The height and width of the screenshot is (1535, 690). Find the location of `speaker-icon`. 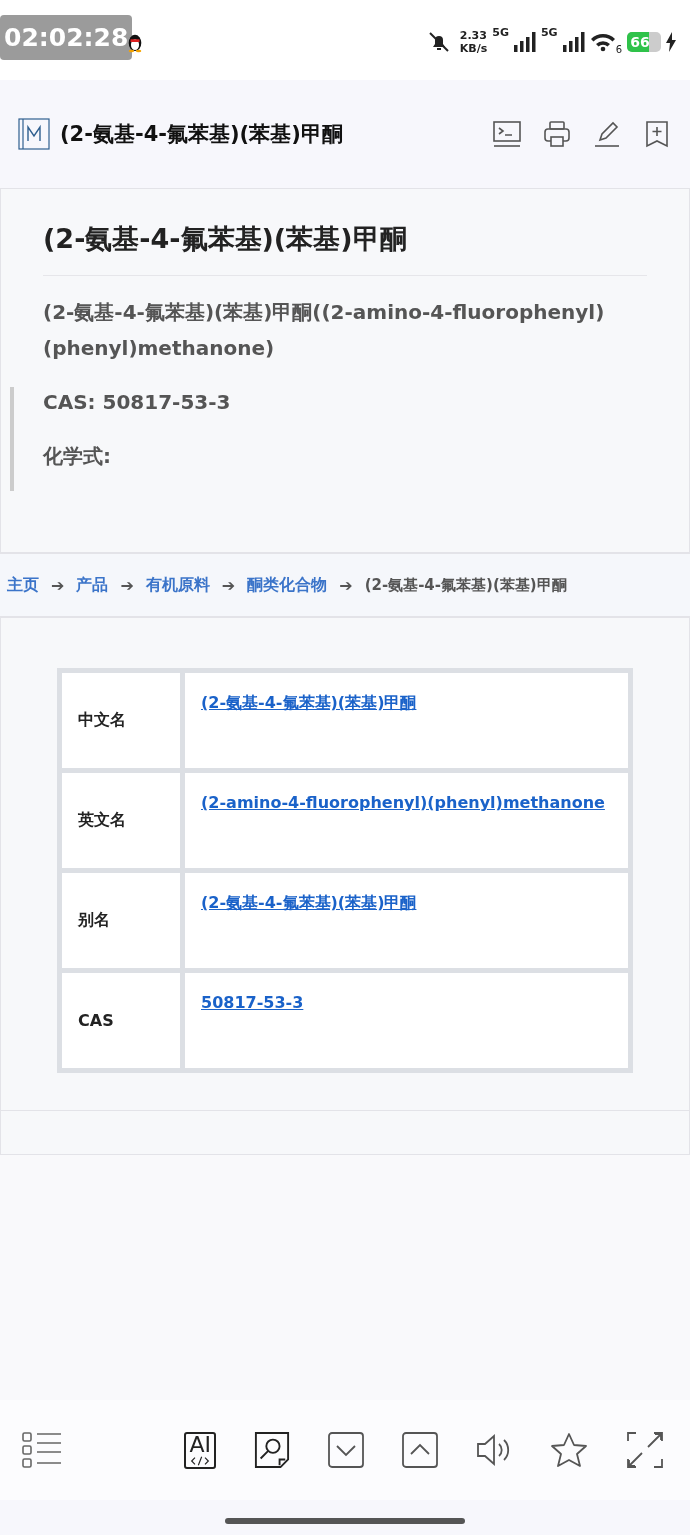

speaker-icon is located at coordinates (494, 1450).